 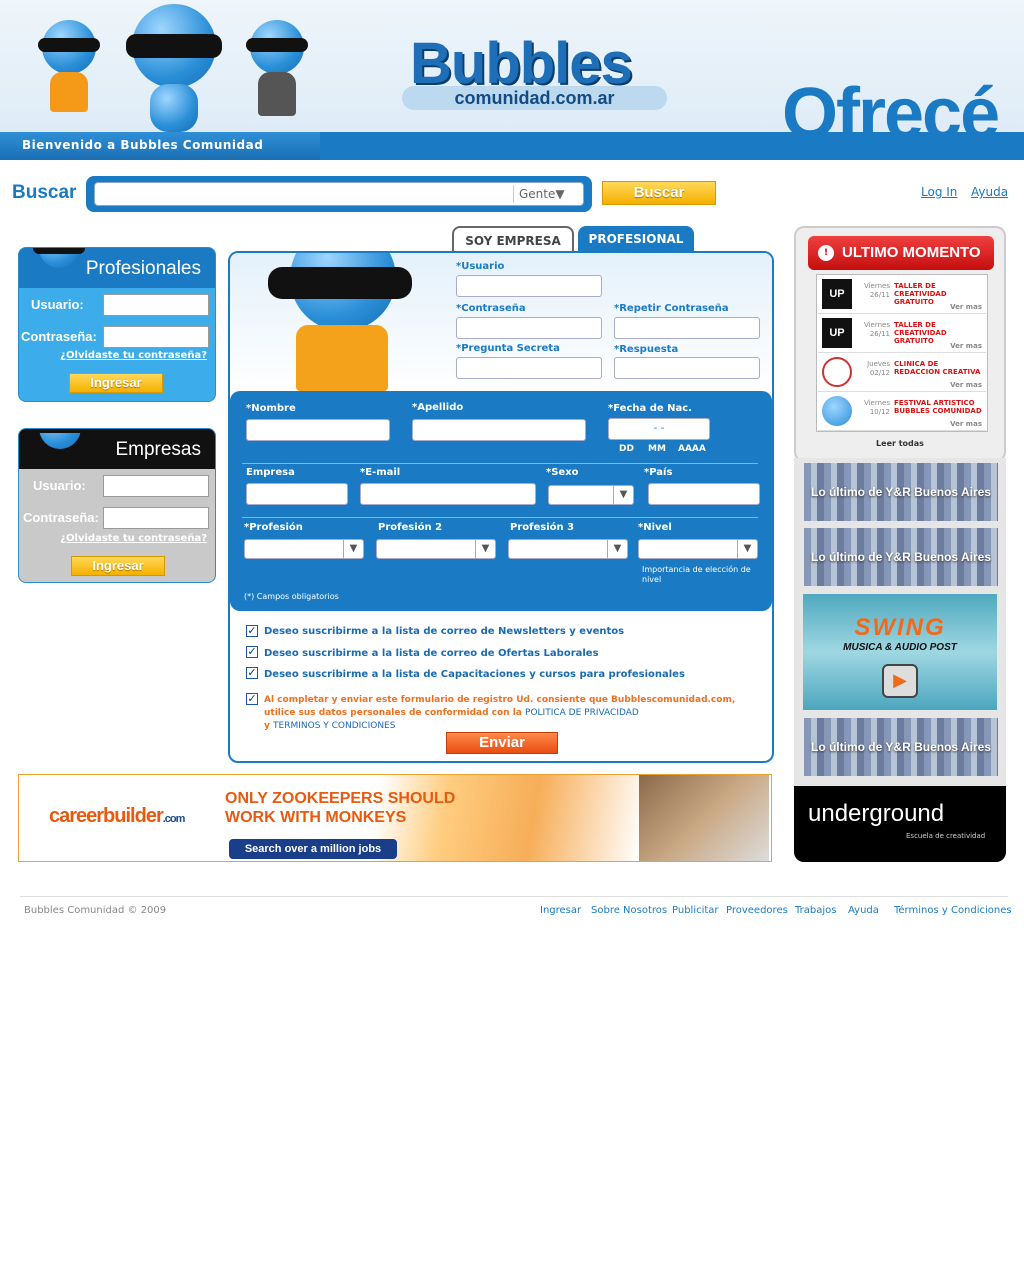 What do you see at coordinates (695, 910) in the screenshot?
I see `footer-link-publicitar: Publicitar` at bounding box center [695, 910].